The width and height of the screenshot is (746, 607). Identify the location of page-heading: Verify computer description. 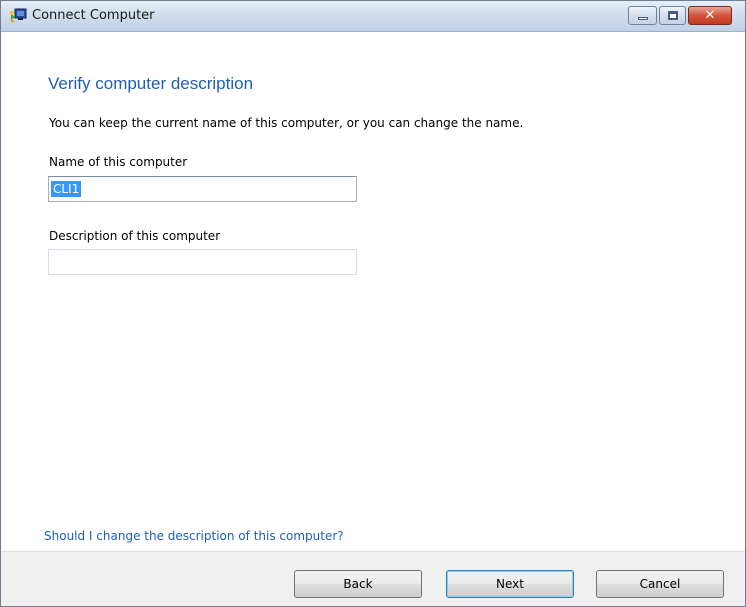
(151, 83).